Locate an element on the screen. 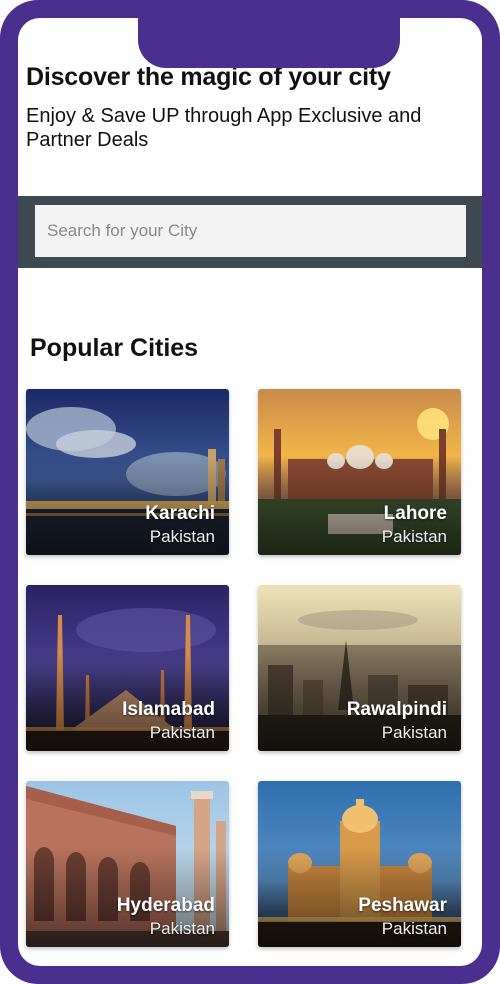  city-name: Lahore is located at coordinates (415, 513).